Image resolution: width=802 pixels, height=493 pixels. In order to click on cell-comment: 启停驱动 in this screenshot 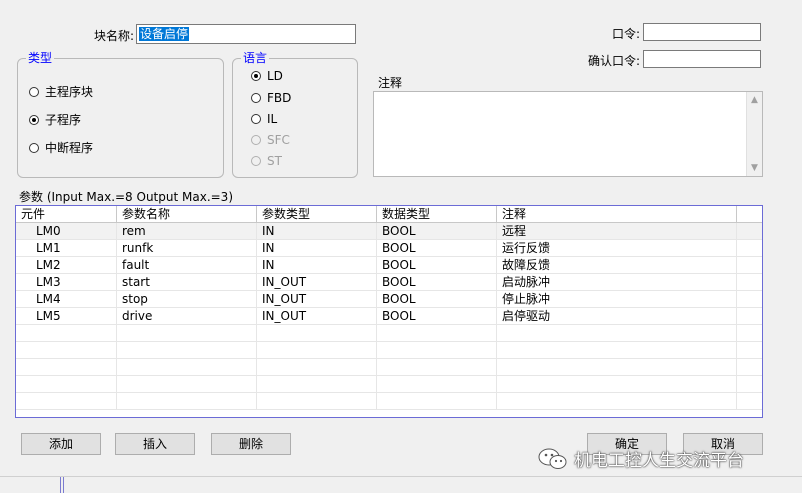, I will do `click(617, 316)`.